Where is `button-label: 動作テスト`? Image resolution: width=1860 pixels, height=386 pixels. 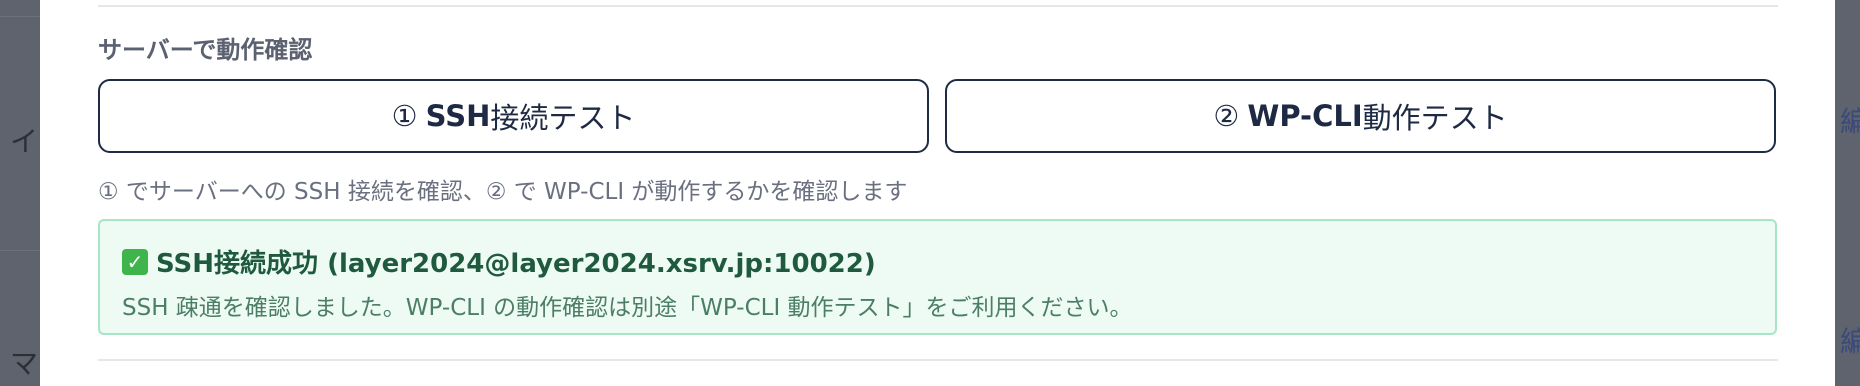
button-label: 動作テスト is located at coordinates (1435, 118).